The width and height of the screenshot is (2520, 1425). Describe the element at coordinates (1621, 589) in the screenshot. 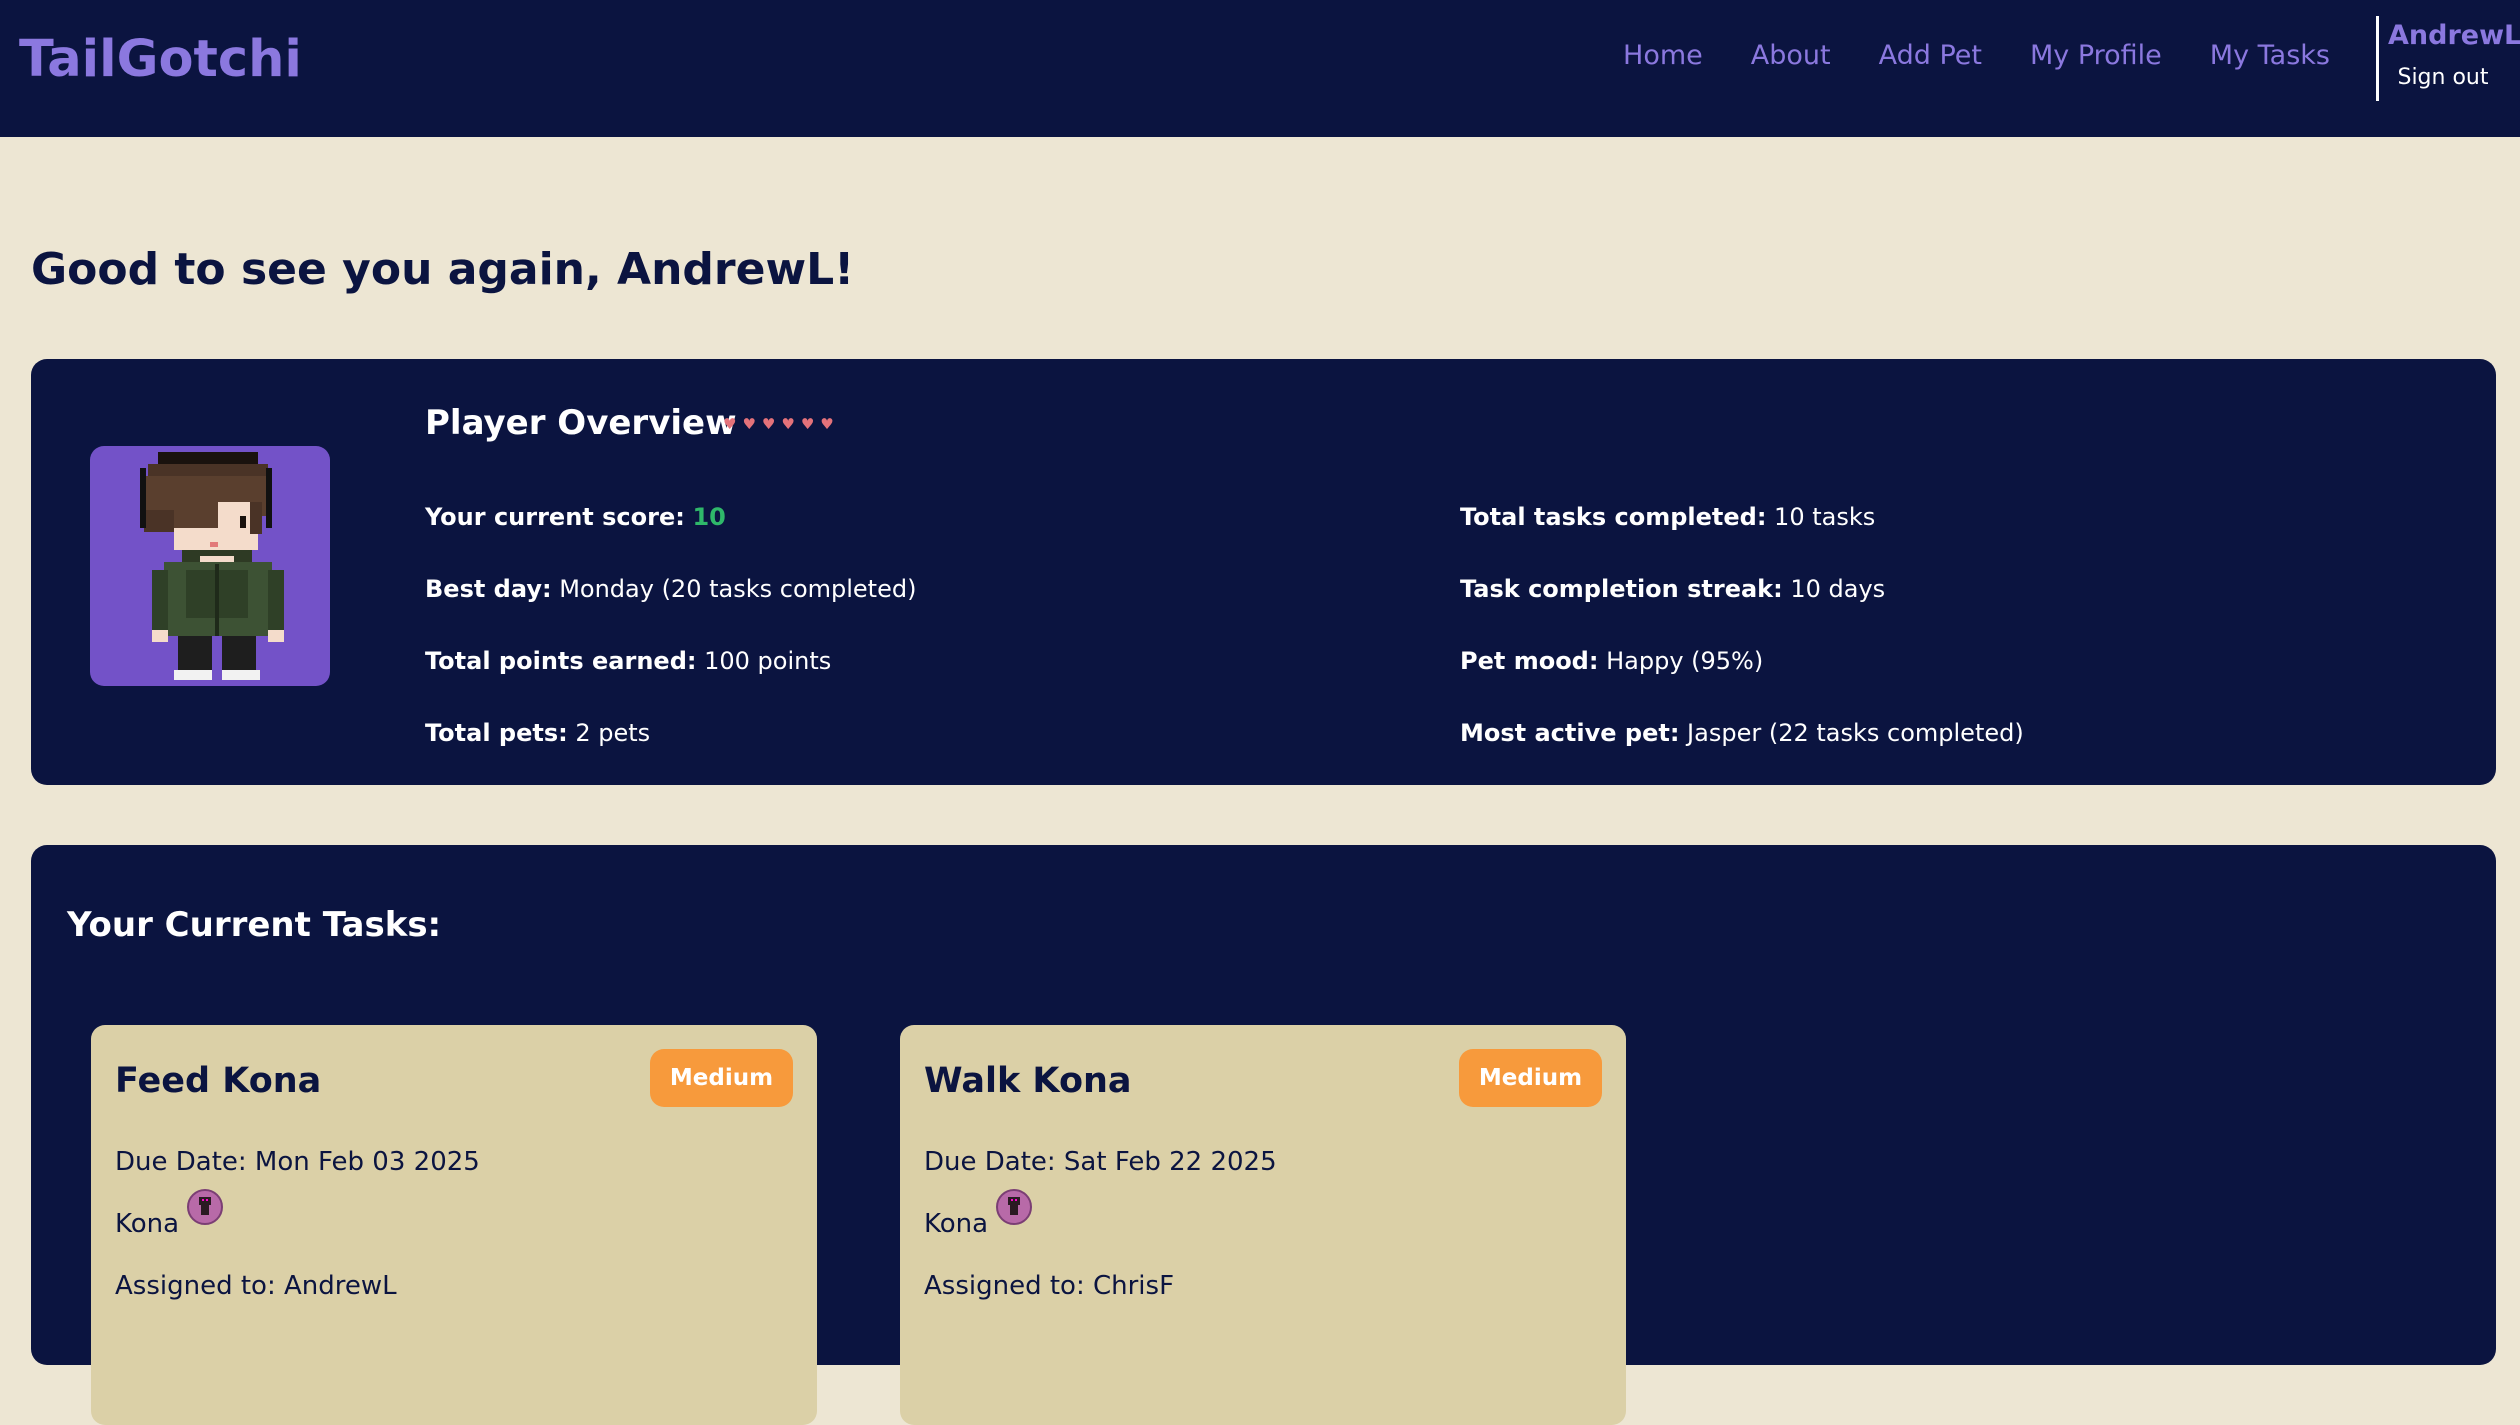

I see `stat-label: Task completion streak:` at that location.